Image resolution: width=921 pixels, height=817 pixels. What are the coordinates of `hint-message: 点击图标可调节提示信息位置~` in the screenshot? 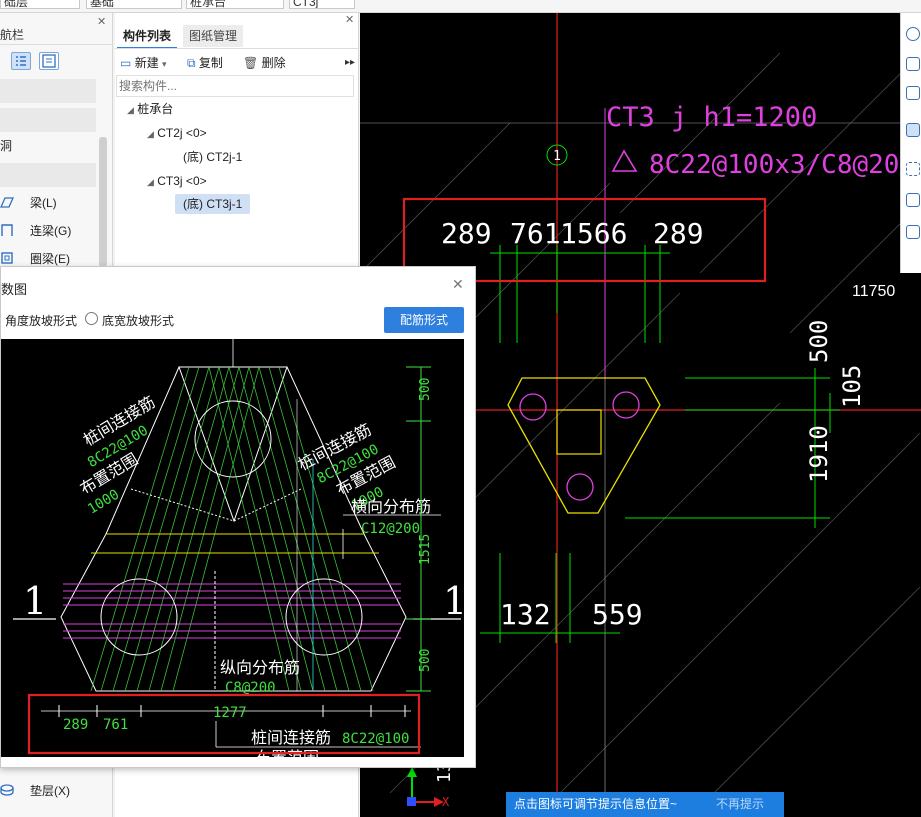 It's located at (596, 804).